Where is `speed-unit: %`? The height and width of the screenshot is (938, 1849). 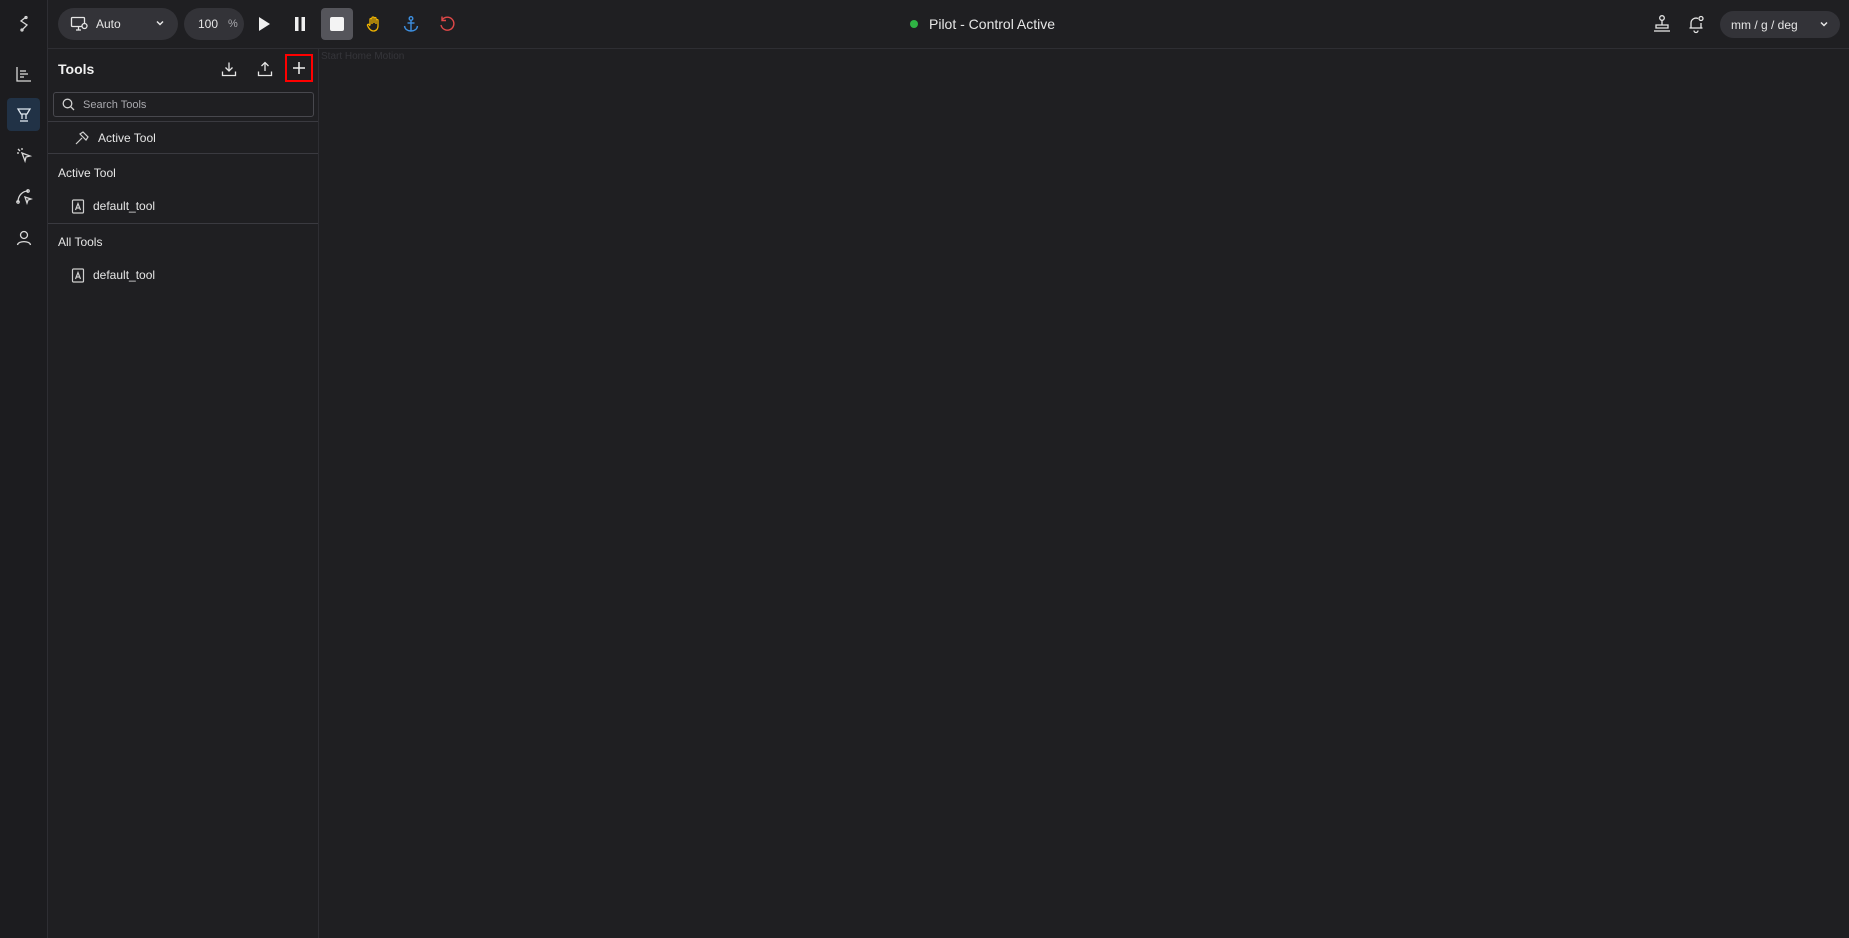
speed-unit: % is located at coordinates (233, 24).